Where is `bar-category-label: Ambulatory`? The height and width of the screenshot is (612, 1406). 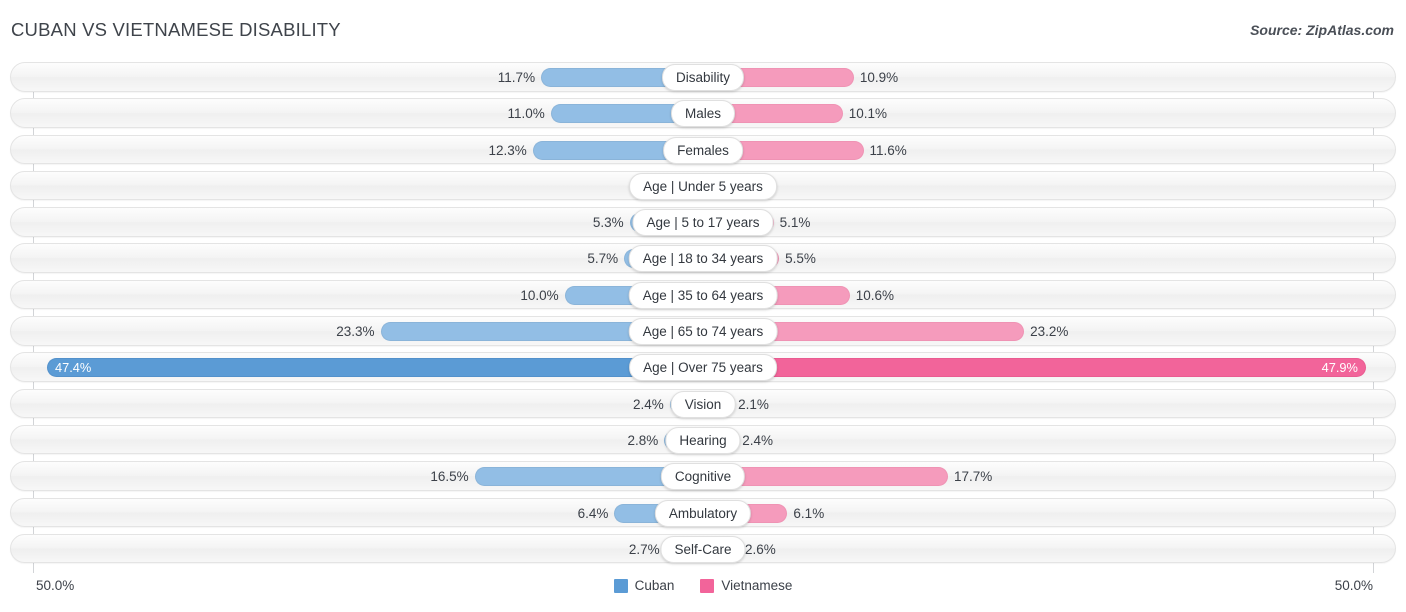 bar-category-label: Ambulatory is located at coordinates (703, 513).